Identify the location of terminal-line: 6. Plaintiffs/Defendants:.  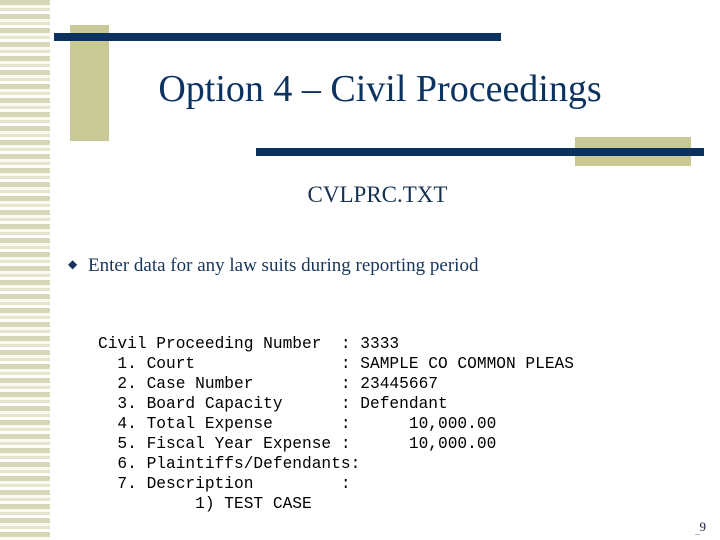
(229, 464).